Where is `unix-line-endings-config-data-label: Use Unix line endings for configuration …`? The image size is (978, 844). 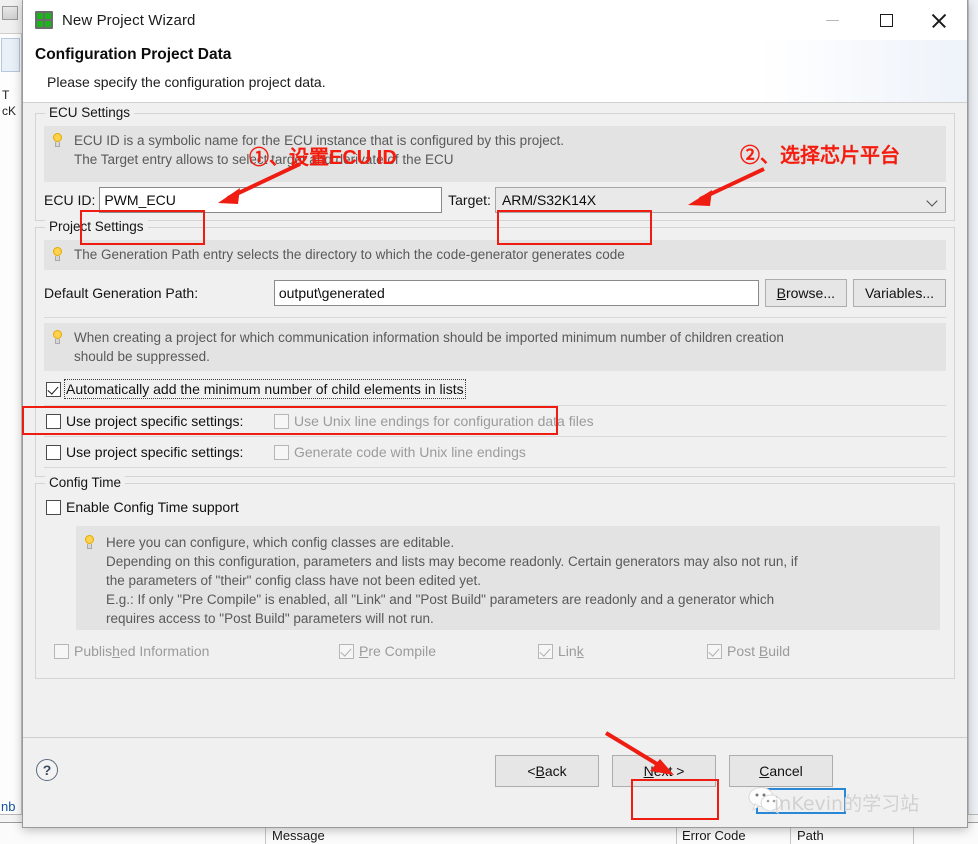
unix-line-endings-config-data-label: Use Unix line endings for configuration … is located at coordinates (444, 421).